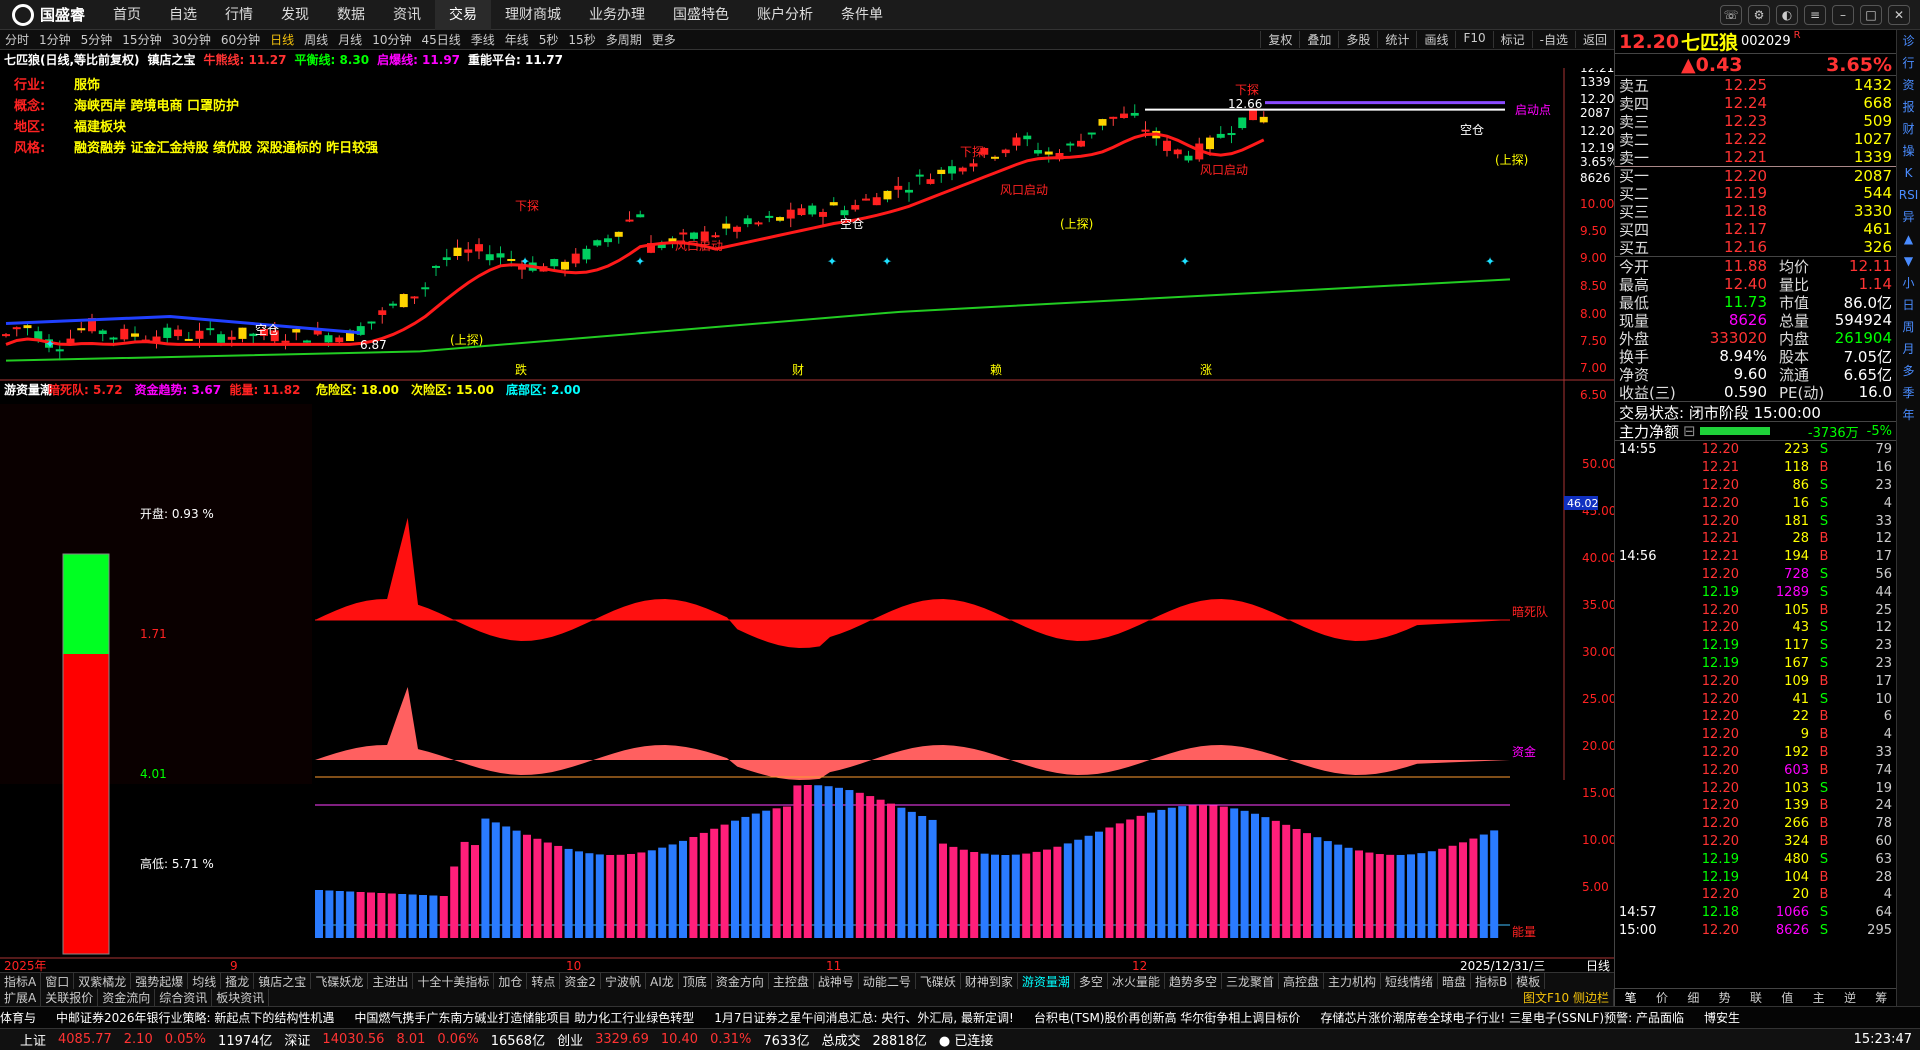 Image resolution: width=1920 pixels, height=1050 pixels. What do you see at coordinates (1136, 981) in the screenshot?
I see `indicator-tab: 冰火量能` at bounding box center [1136, 981].